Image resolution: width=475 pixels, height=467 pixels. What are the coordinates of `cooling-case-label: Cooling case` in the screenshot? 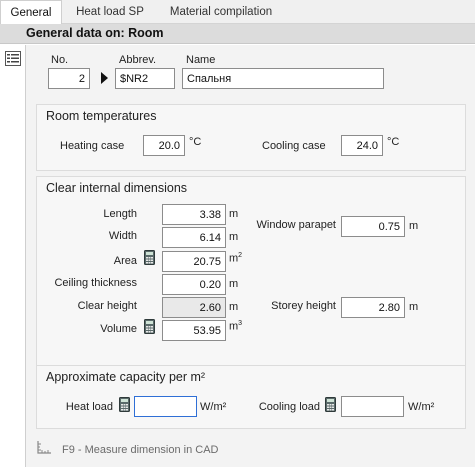 It's located at (294, 146).